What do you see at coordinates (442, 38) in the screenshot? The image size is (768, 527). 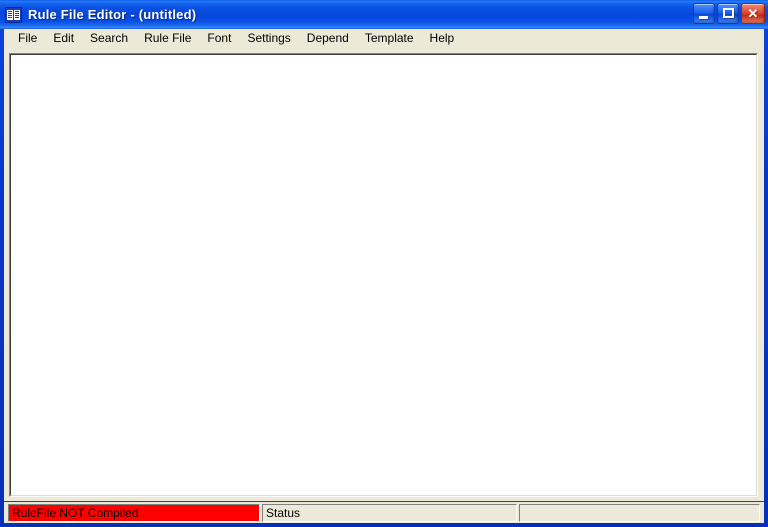 I see `menu-item-help: Help` at bounding box center [442, 38].